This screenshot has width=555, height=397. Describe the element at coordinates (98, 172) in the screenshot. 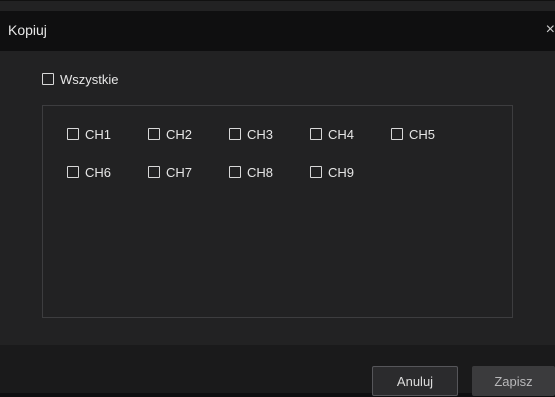

I see `channel-label: CH6` at that location.